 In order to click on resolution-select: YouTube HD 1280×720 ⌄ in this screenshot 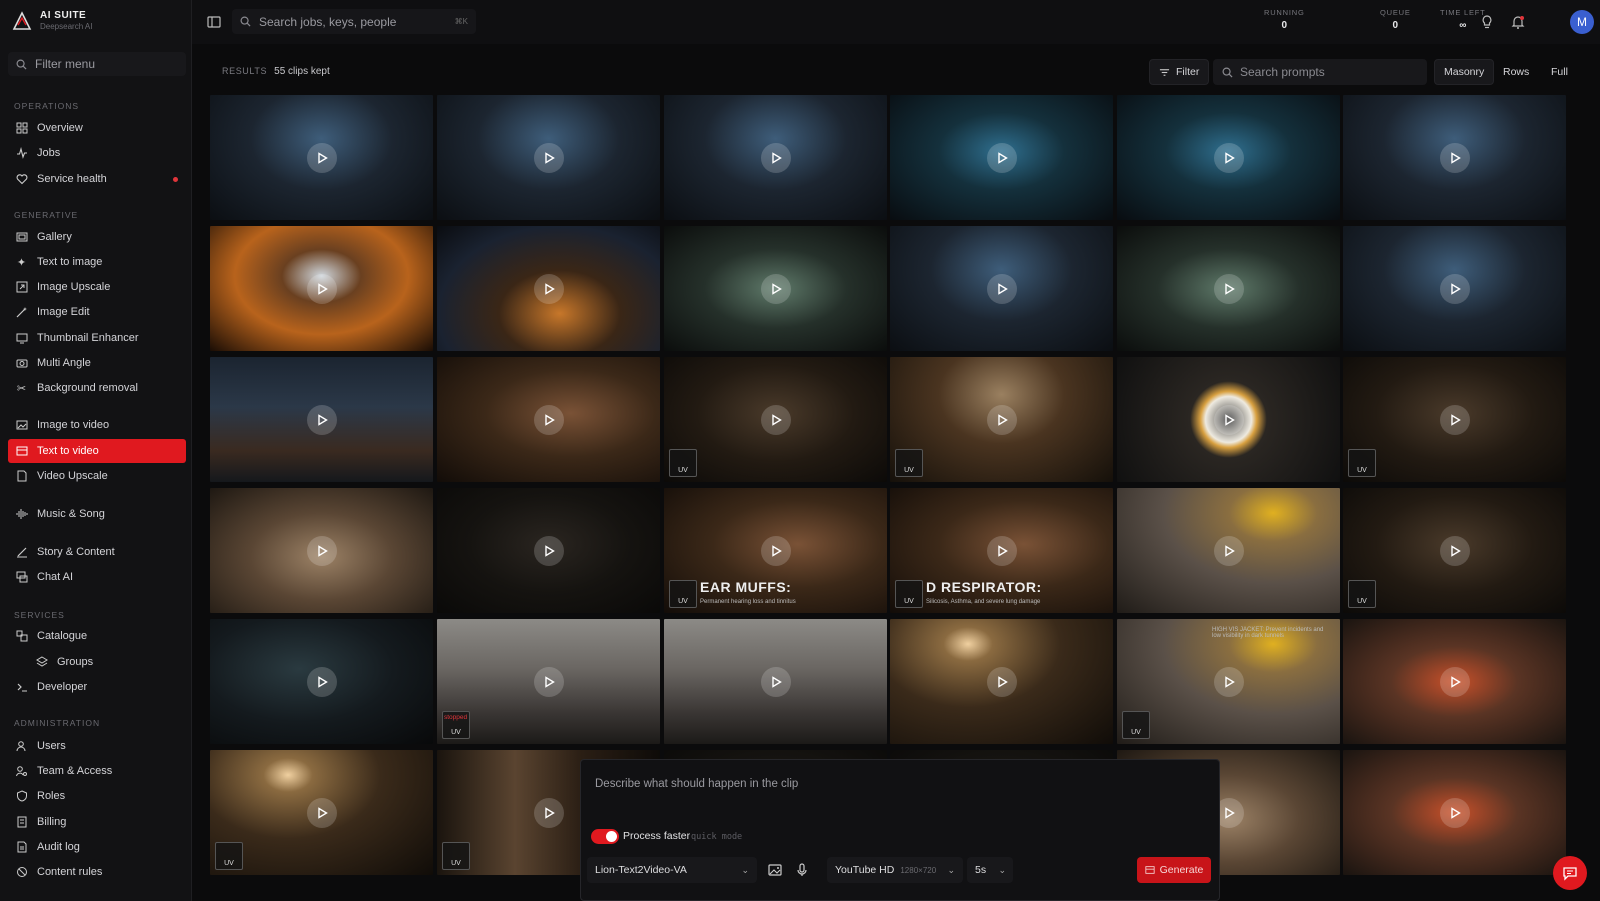, I will do `click(895, 870)`.